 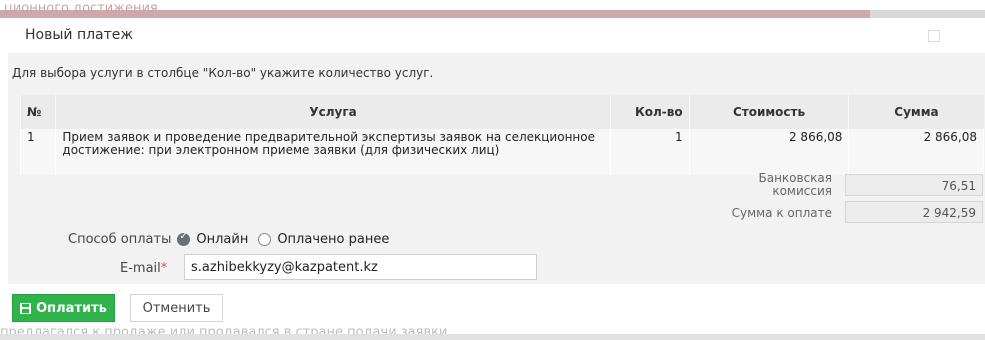 What do you see at coordinates (164, 268) in the screenshot?
I see `required-asterisk: *` at bounding box center [164, 268].